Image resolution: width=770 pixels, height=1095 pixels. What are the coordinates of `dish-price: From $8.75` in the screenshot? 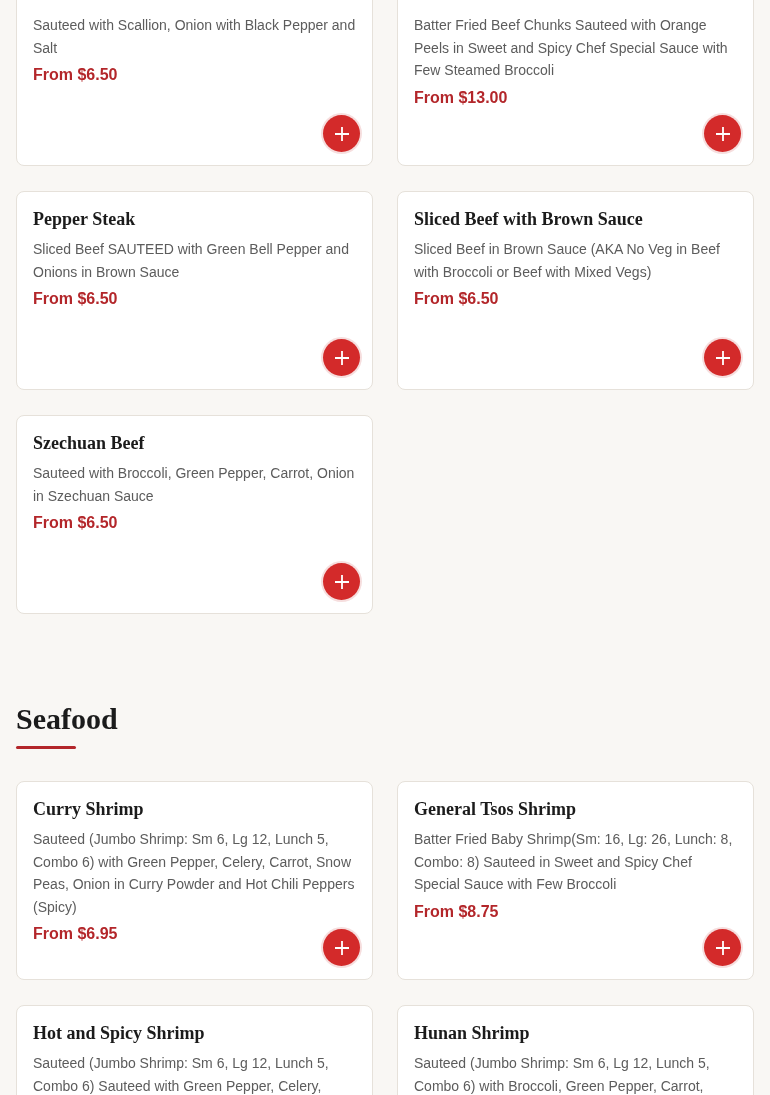 It's located at (457, 911).